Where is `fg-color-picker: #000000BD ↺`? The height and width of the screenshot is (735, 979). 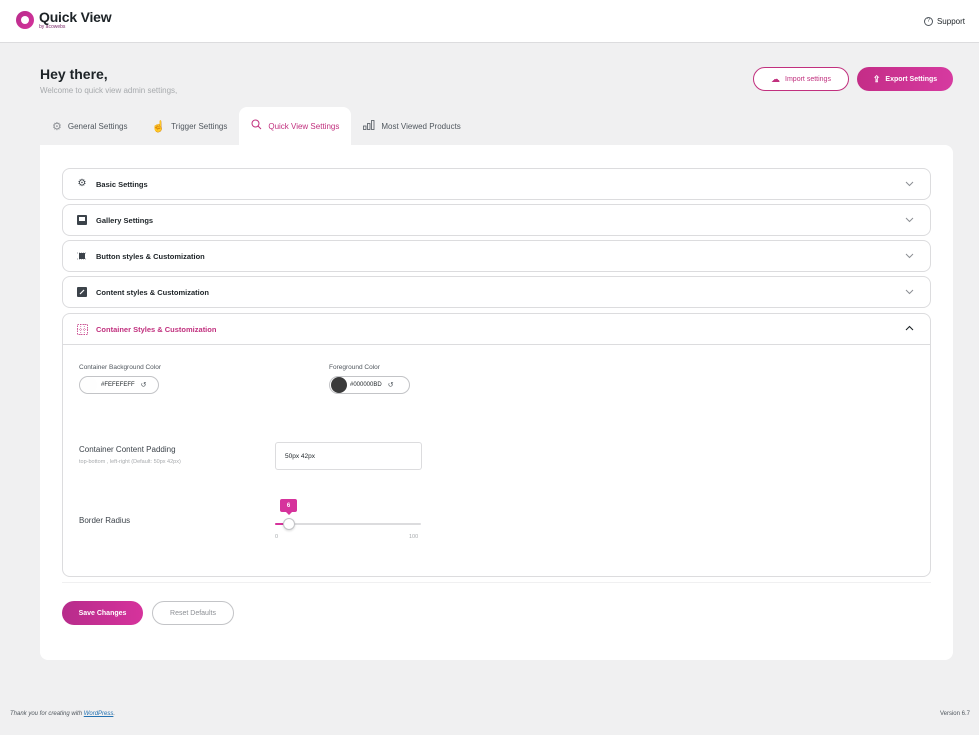
fg-color-picker: #000000BD ↺ is located at coordinates (369, 385).